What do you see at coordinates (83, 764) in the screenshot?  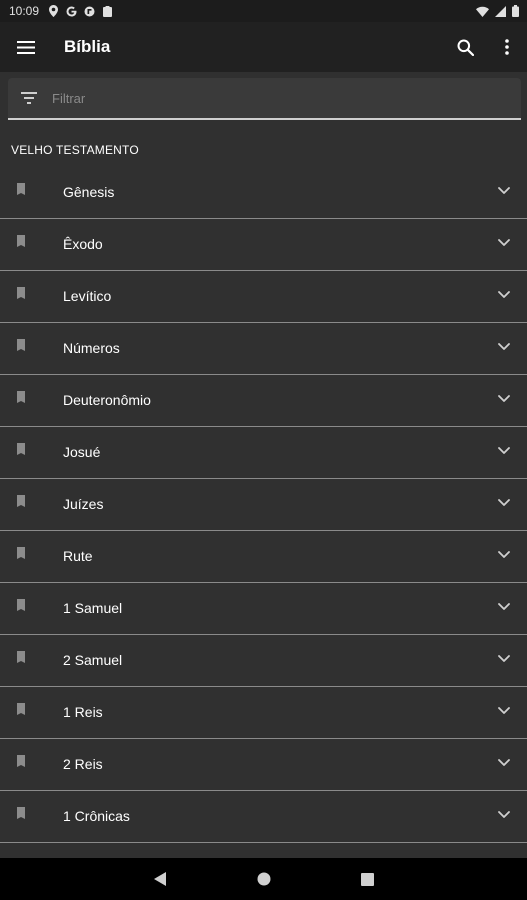 I see `book-name: 2 Reis` at bounding box center [83, 764].